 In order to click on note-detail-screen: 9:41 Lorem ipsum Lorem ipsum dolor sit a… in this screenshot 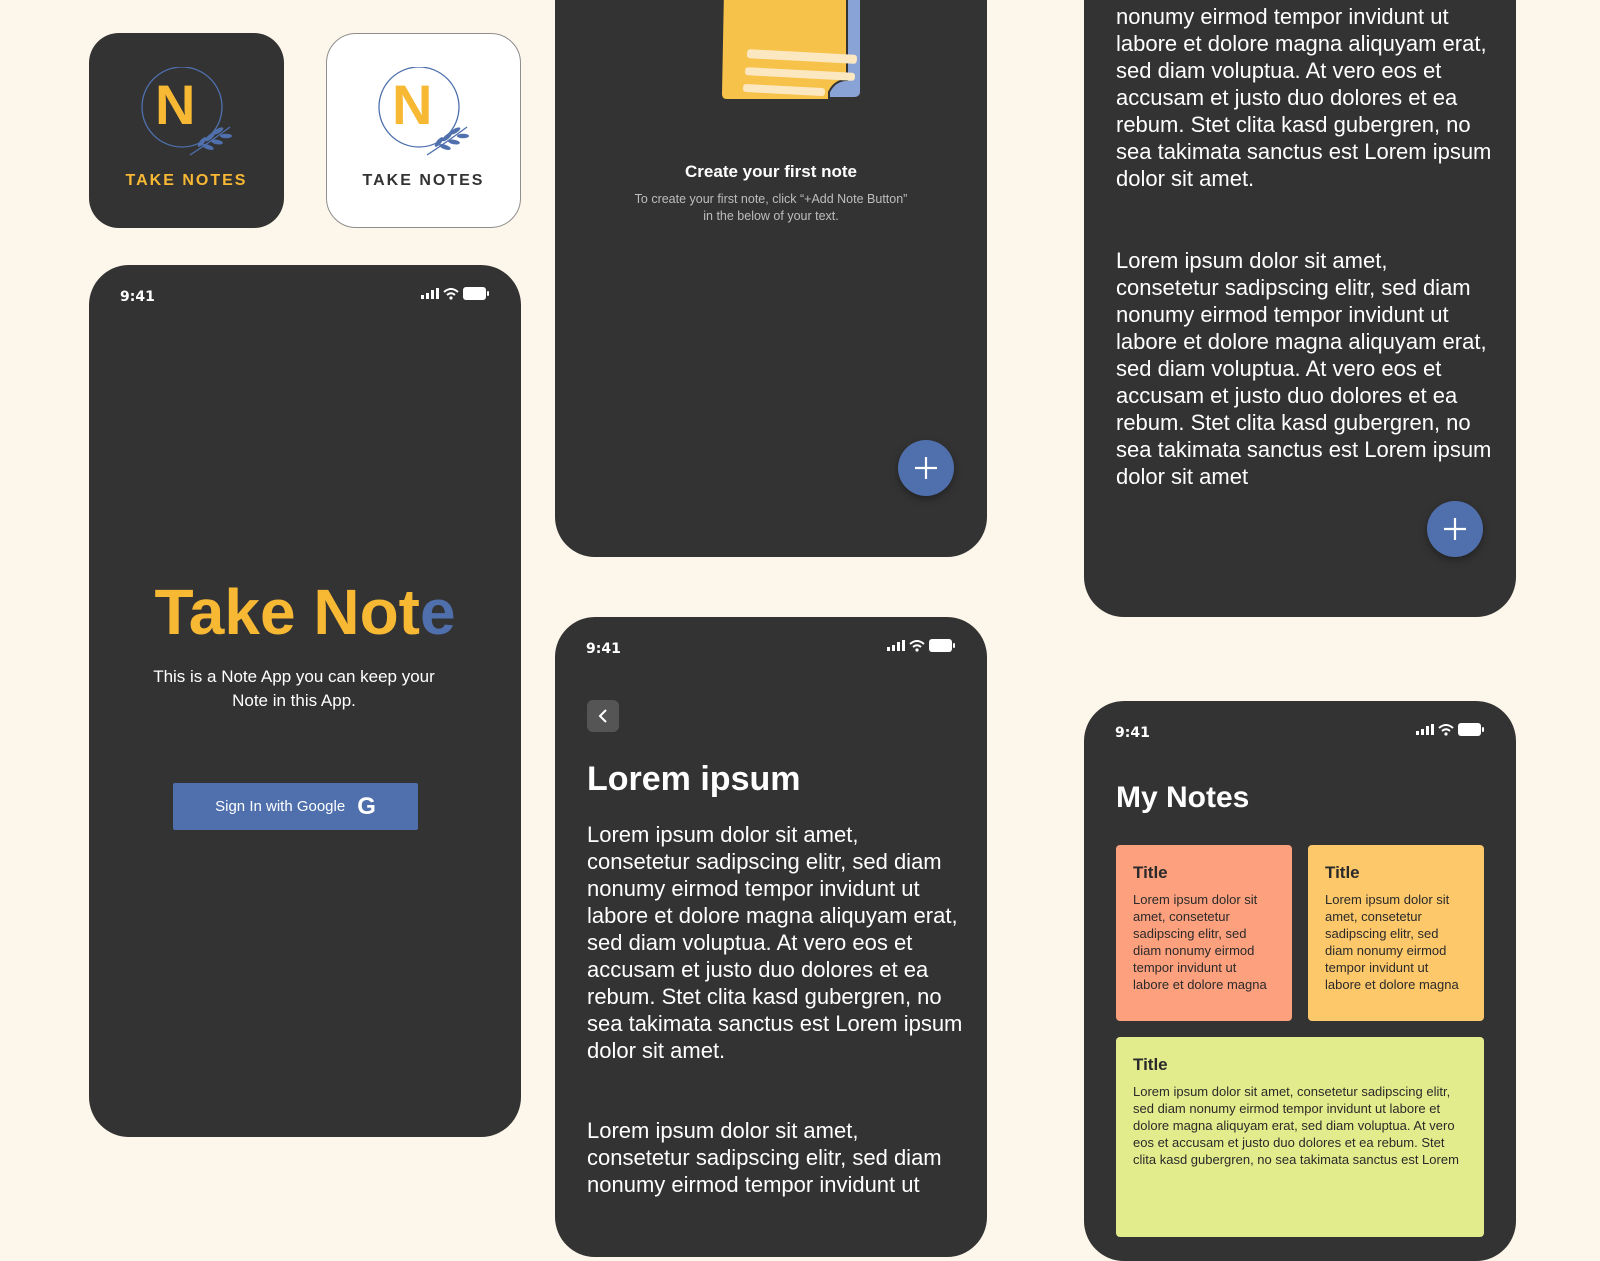, I will do `click(771, 937)`.